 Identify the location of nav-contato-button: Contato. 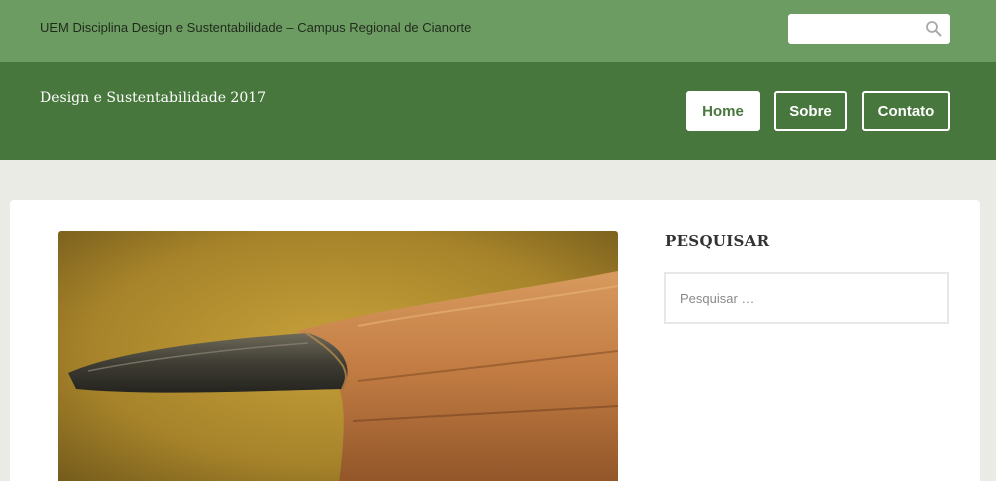
(906, 111).